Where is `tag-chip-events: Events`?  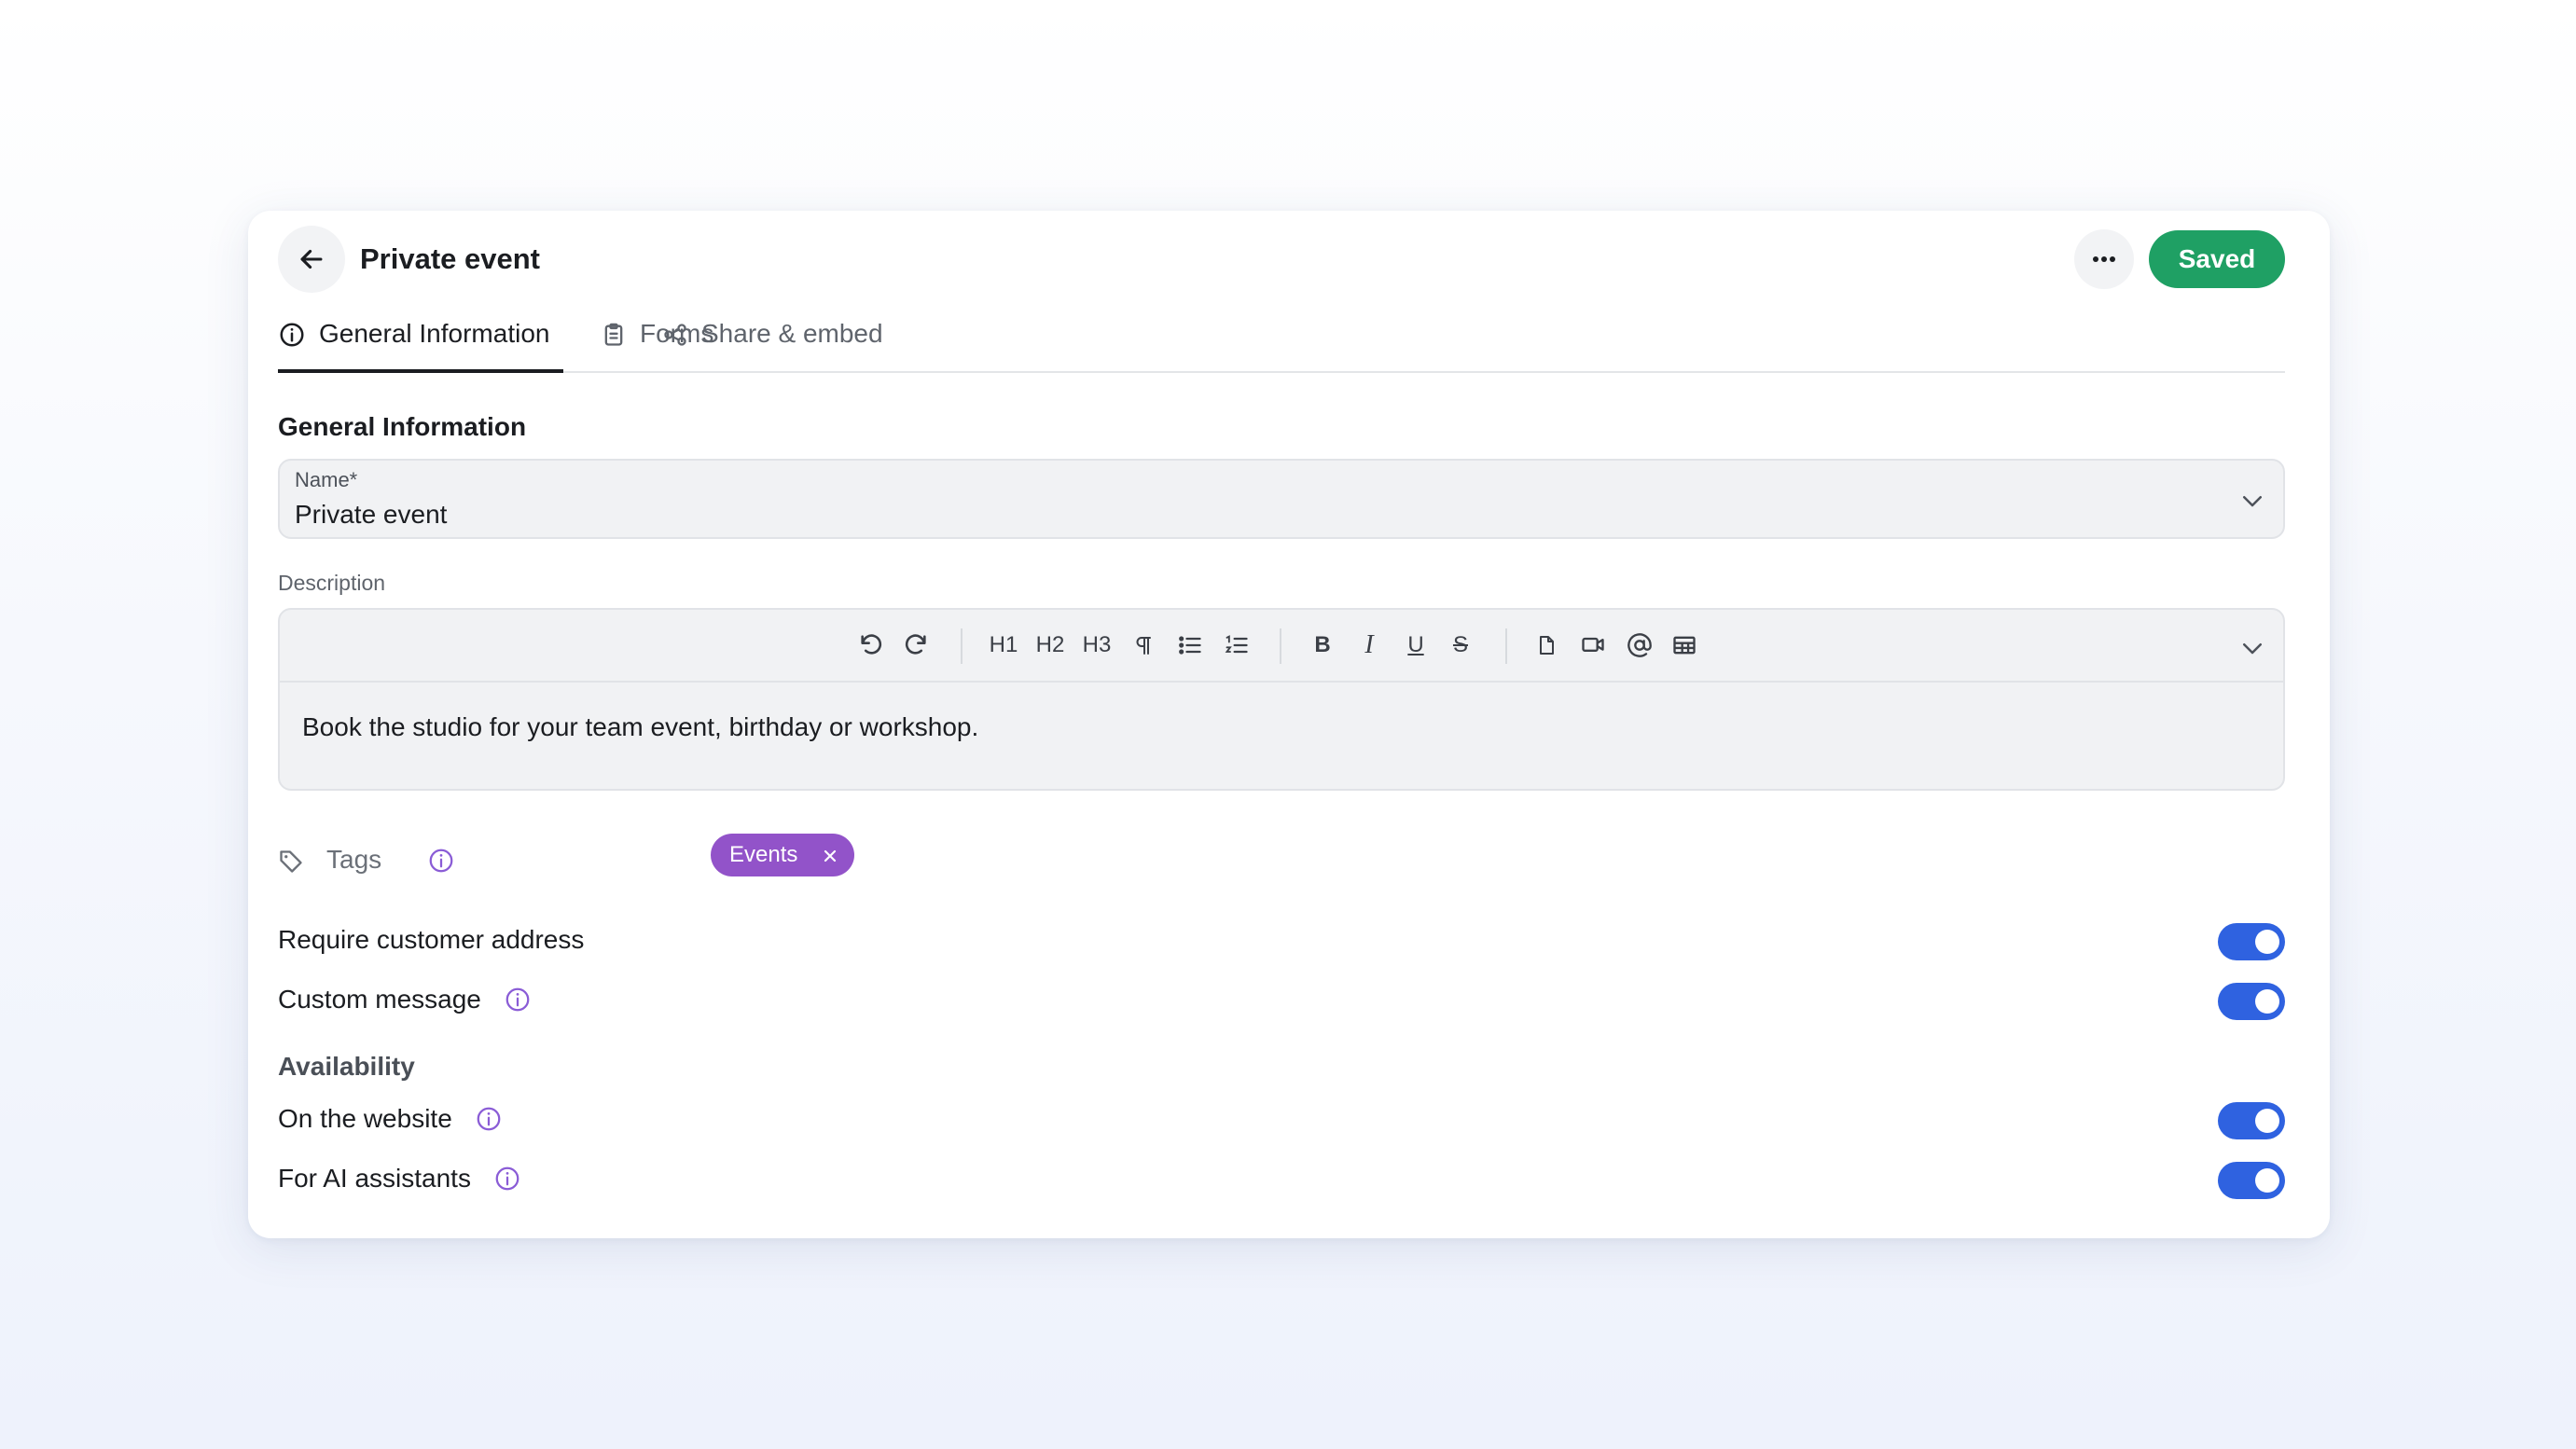
tag-chip-events: Events is located at coordinates (782, 855).